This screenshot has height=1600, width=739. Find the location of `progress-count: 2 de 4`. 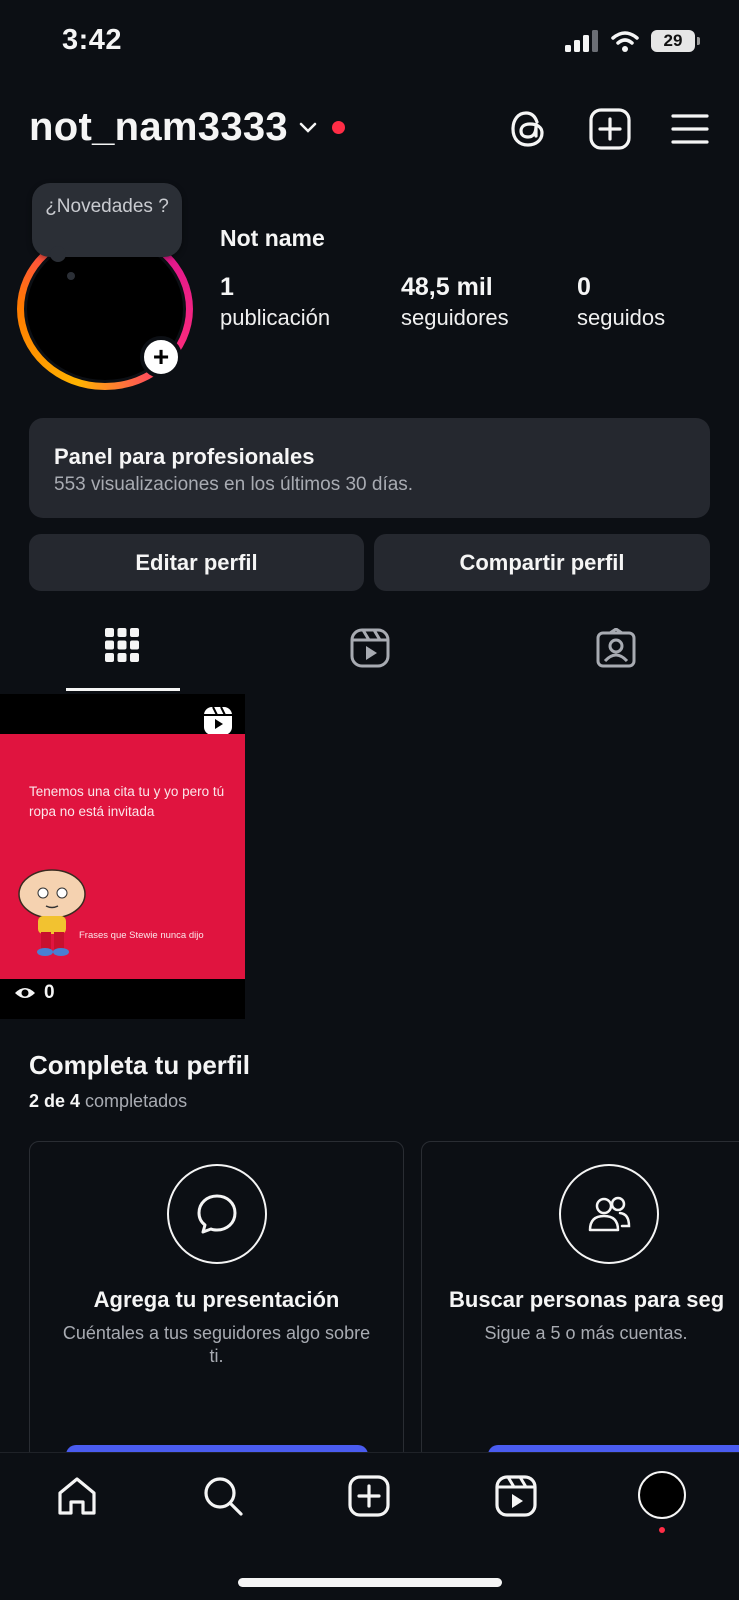

progress-count: 2 de 4 is located at coordinates (55, 1101).